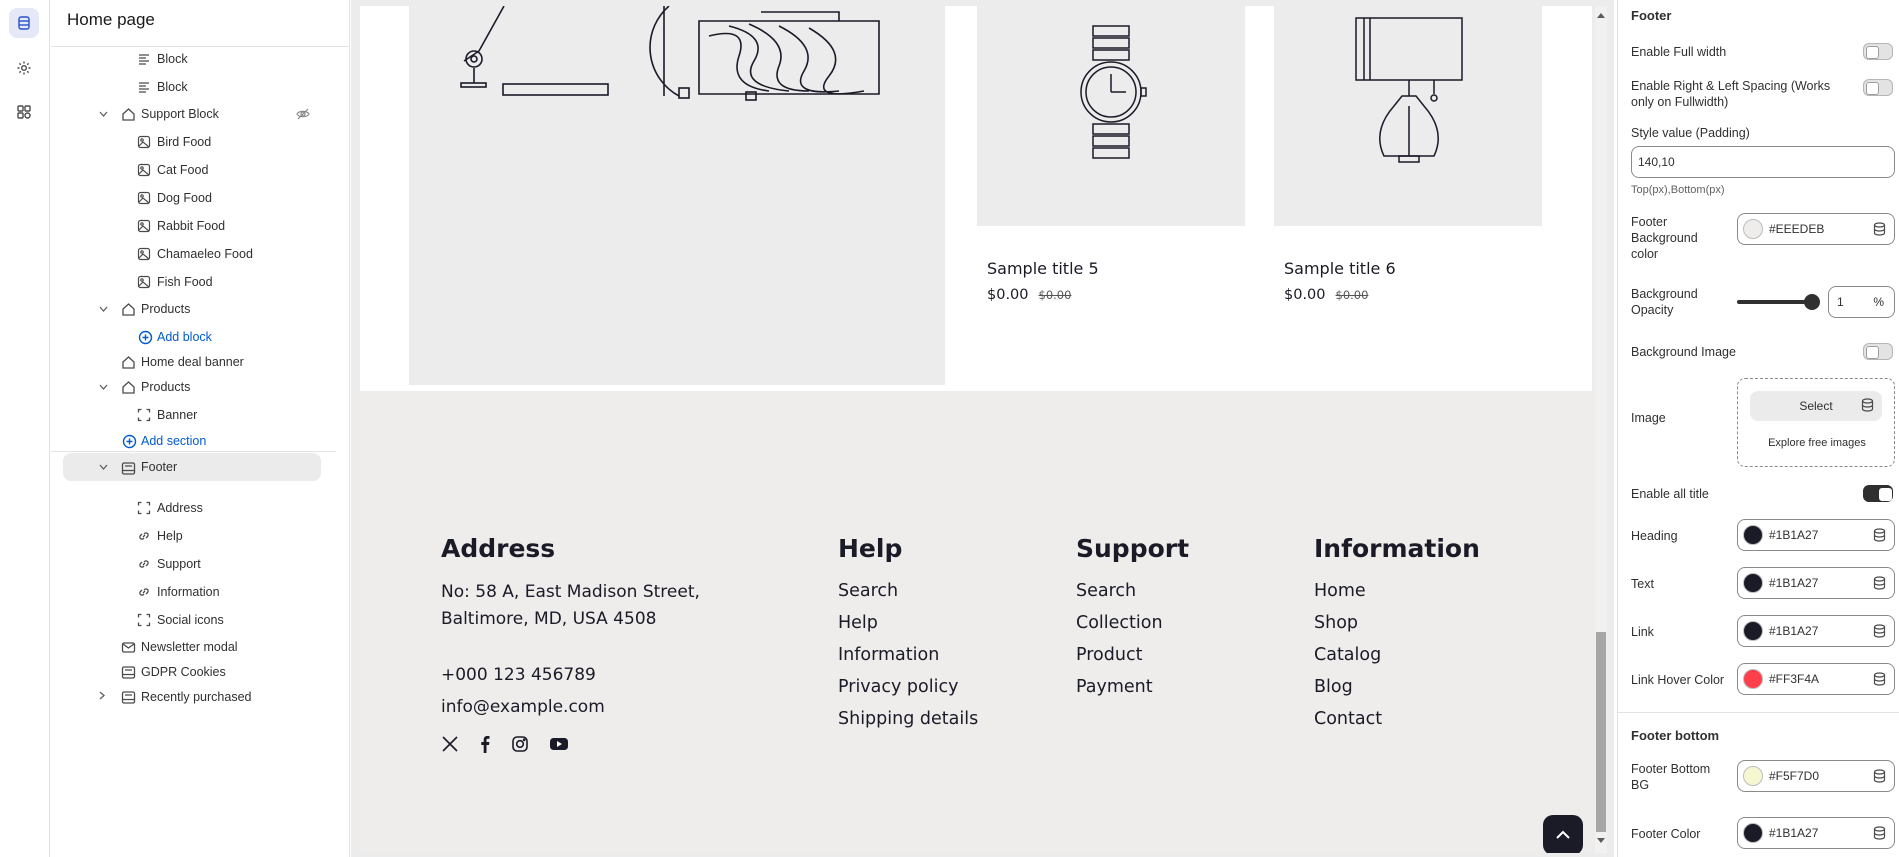 The image size is (1899, 857). Describe the element at coordinates (186, 226) in the screenshot. I see `tree-item: Rabbit Food` at that location.